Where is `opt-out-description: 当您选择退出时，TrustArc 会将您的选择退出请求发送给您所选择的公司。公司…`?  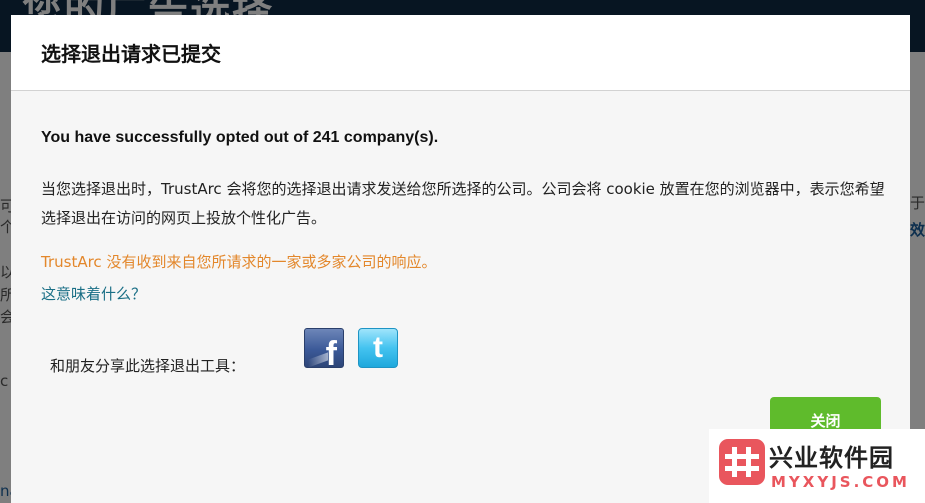
opt-out-description: 当您选择退出时，TrustArc 会将您的选择退出请求发送给您所选择的公司。公司… is located at coordinates (463, 203).